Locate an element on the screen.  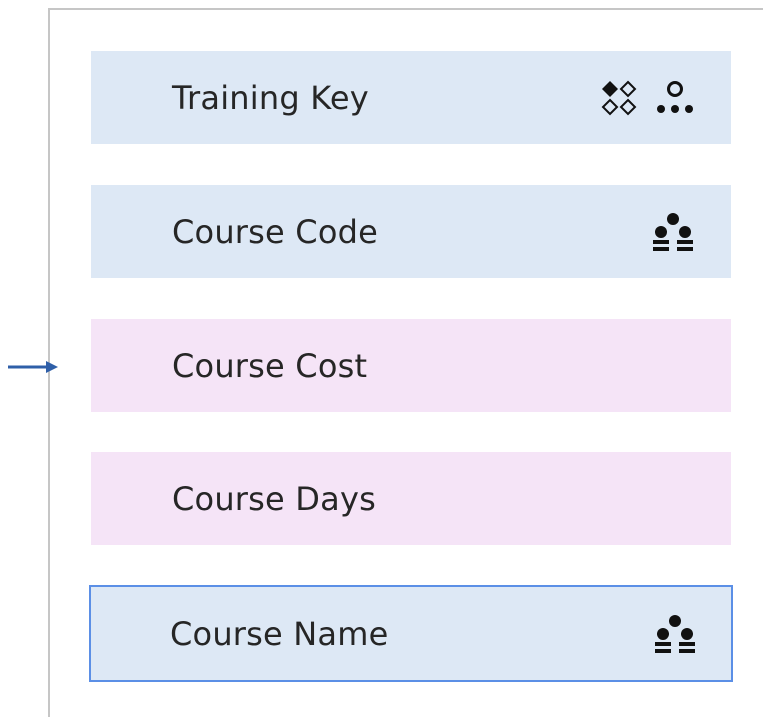
field-item-course-days: Course Days is located at coordinates (411, 498).